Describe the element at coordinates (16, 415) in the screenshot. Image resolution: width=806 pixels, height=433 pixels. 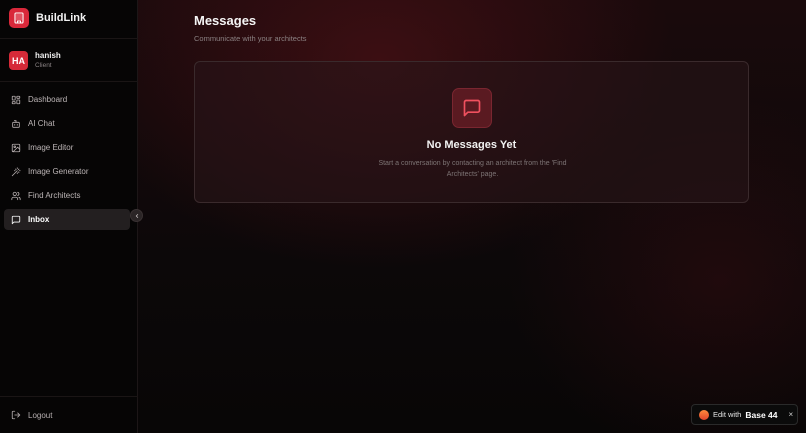
I see `logout-icon` at that location.